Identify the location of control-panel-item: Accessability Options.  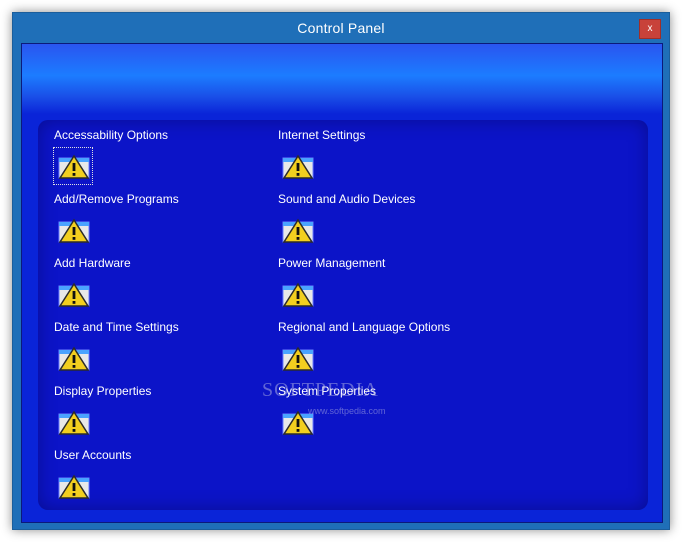
(153, 158).